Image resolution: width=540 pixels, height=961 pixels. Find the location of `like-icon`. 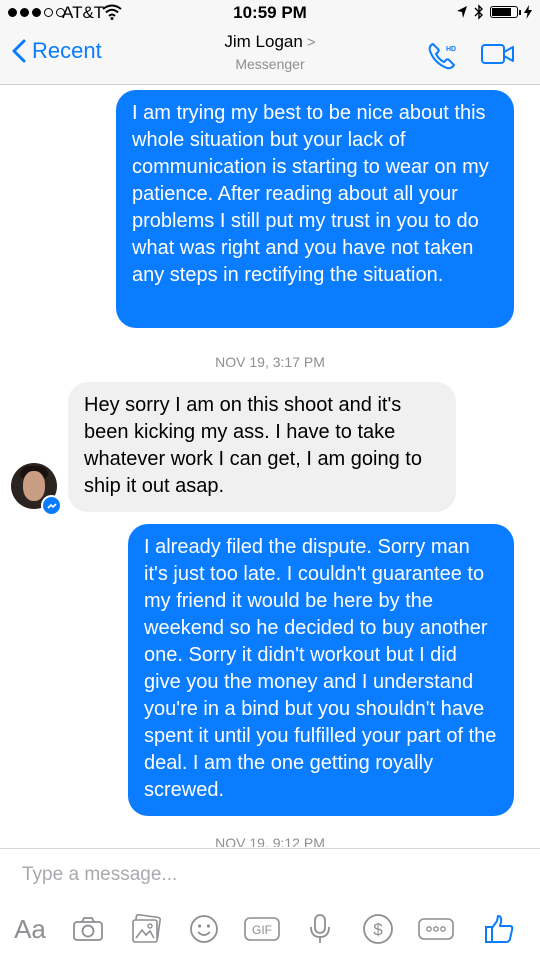

like-icon is located at coordinates (499, 929).